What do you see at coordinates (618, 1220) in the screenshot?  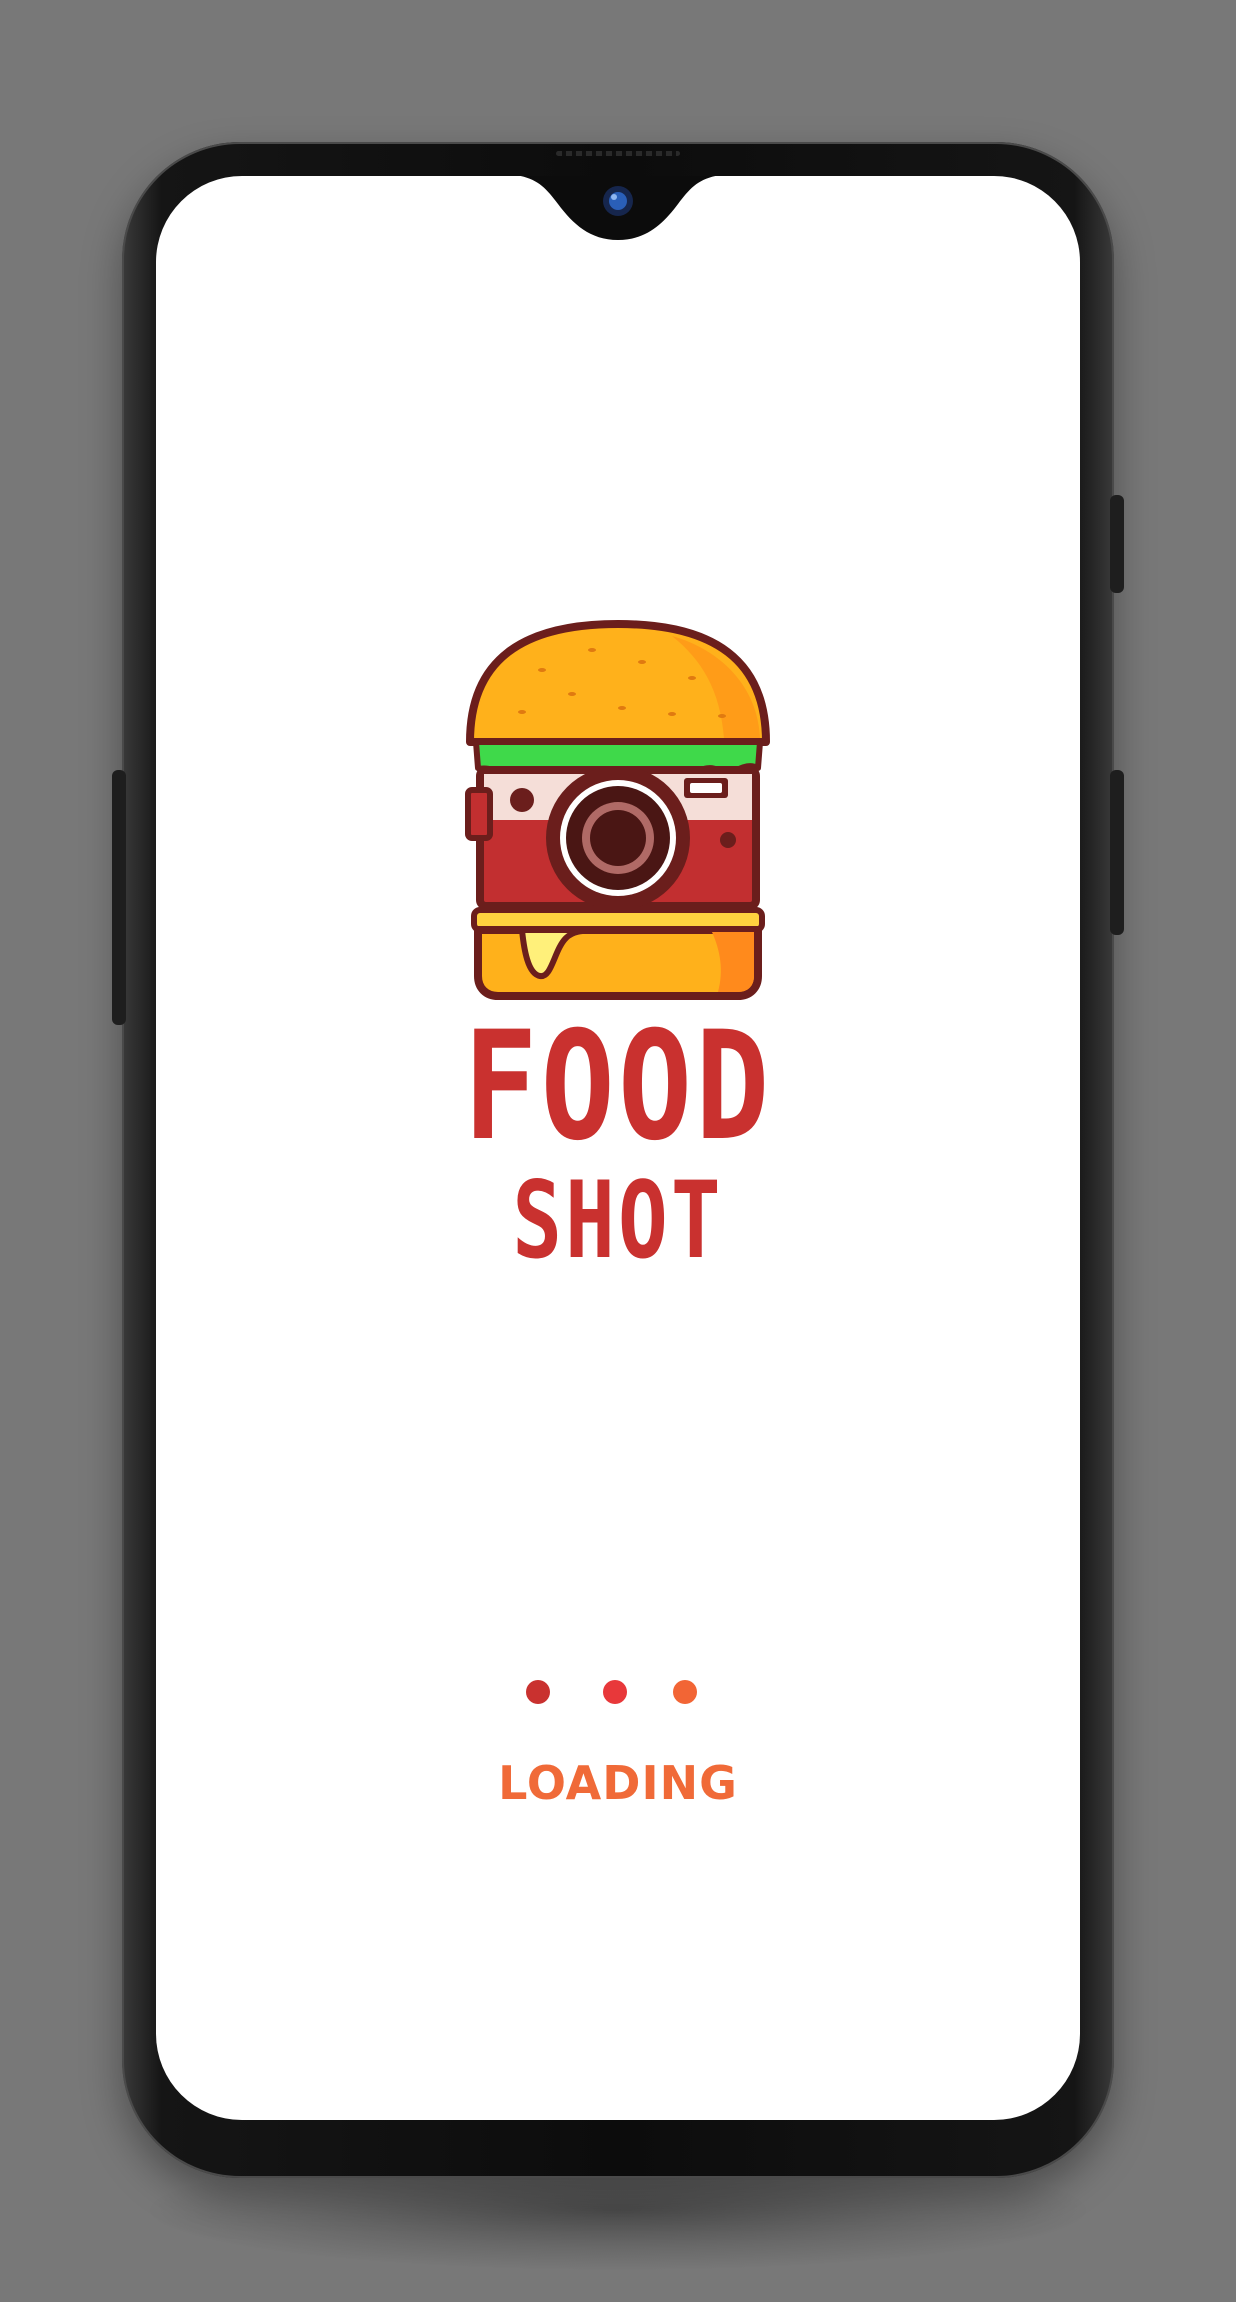 I see `app-title-shot: SHOT` at bounding box center [618, 1220].